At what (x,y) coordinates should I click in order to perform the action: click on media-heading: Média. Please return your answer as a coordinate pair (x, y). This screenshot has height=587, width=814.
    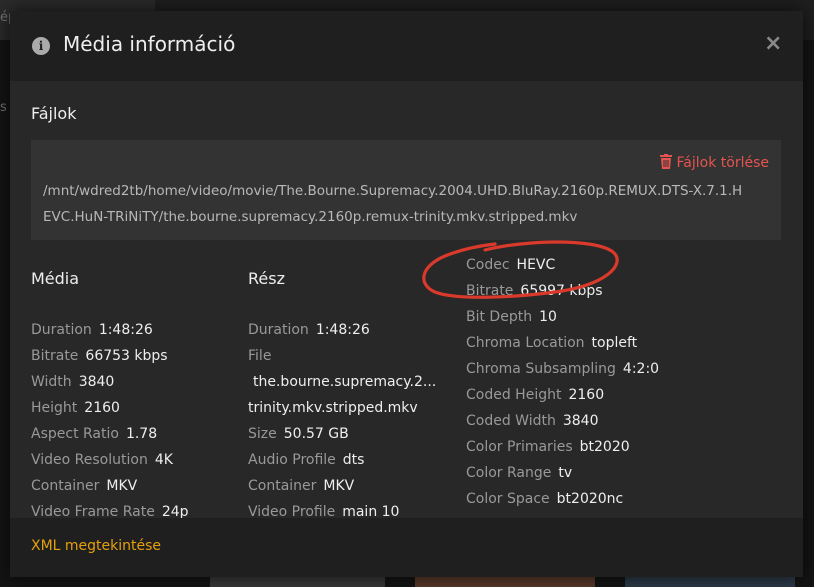
    Looking at the image, I should click on (55, 278).